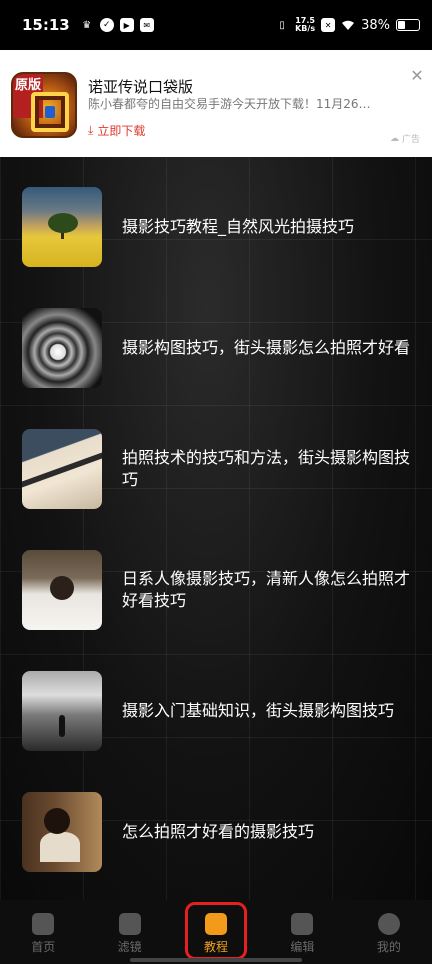 This screenshot has width=432, height=964. I want to click on battery-percent: 38%, so click(375, 25).